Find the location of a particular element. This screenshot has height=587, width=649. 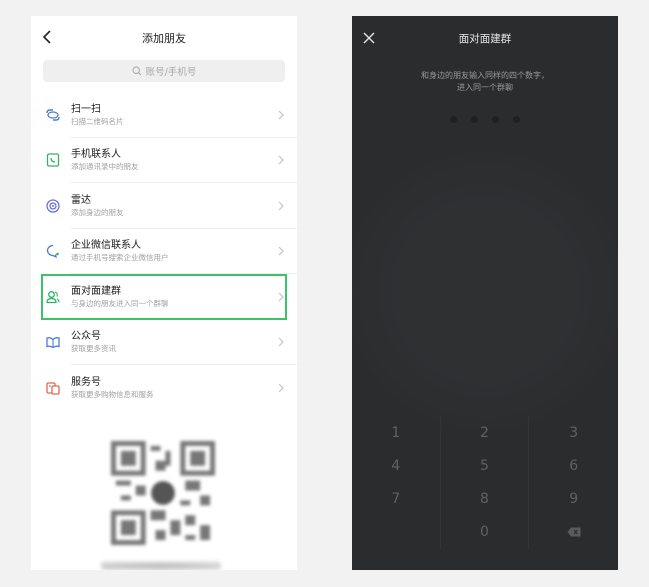

back-icon is located at coordinates (48, 37).